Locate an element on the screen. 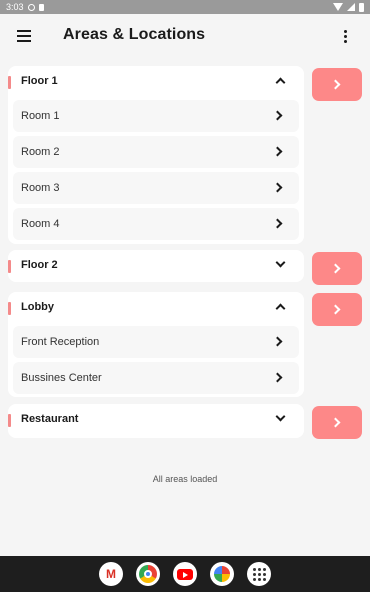  status-message: All areas loaded is located at coordinates (185, 479).